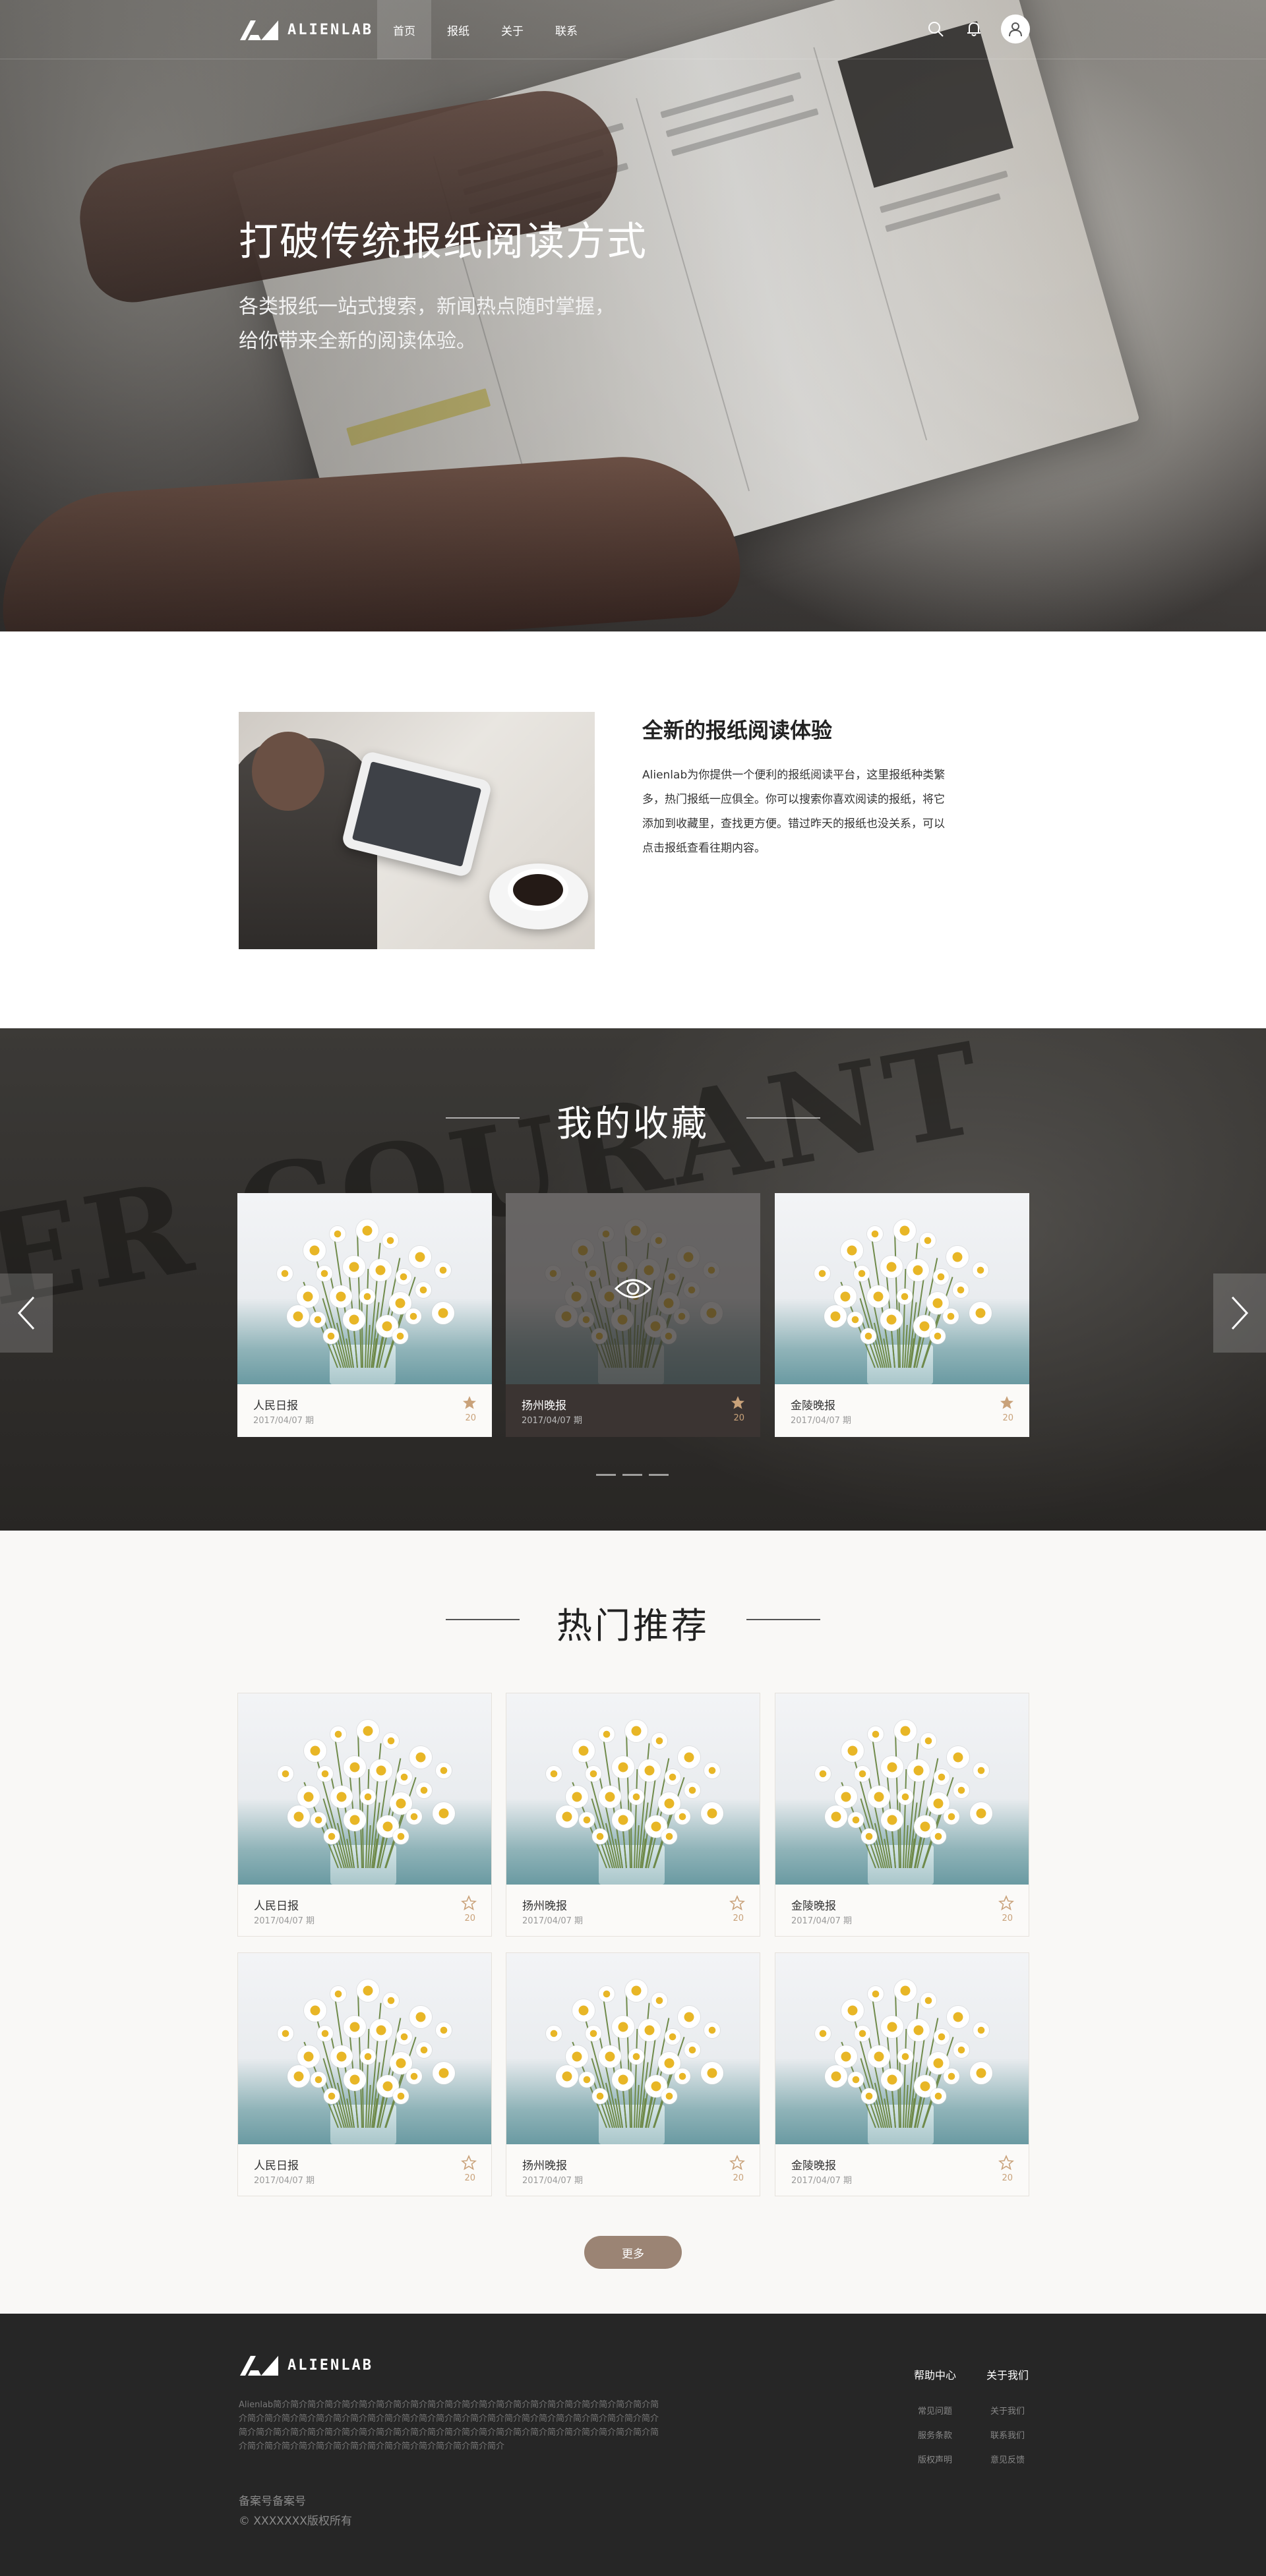 The image size is (1266, 2576). What do you see at coordinates (404, 29) in the screenshot?
I see `nav-item-home: 首页` at bounding box center [404, 29].